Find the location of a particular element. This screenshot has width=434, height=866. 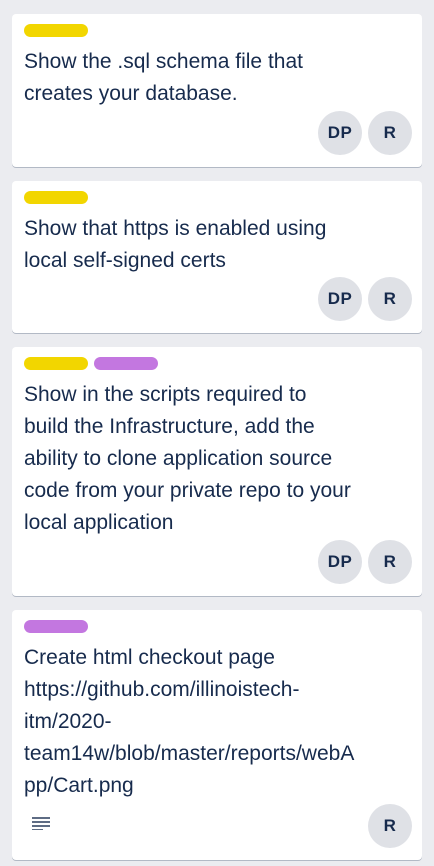

card-members: R is located at coordinates (390, 826).